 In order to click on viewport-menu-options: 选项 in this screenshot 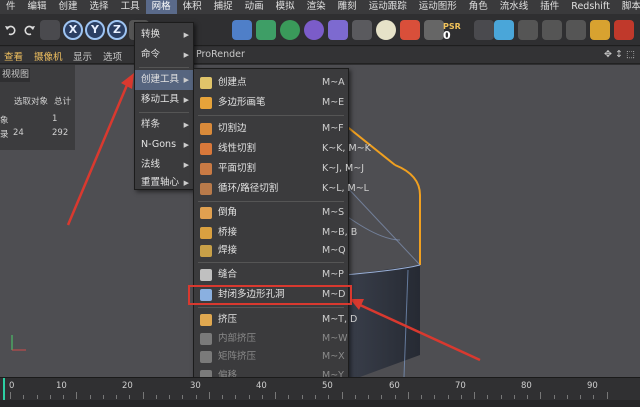, I will do `click(112, 56)`.